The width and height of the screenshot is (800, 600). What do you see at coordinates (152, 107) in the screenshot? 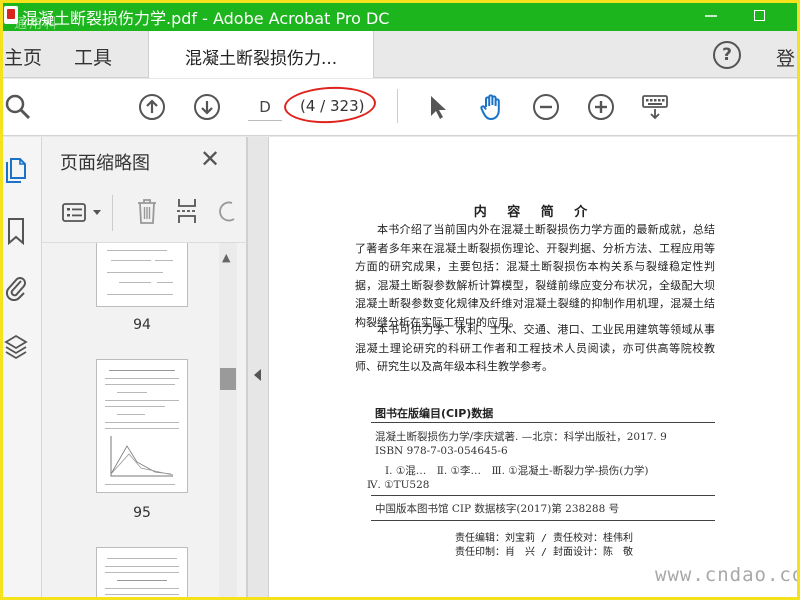
I see `page-up-icon` at bounding box center [152, 107].